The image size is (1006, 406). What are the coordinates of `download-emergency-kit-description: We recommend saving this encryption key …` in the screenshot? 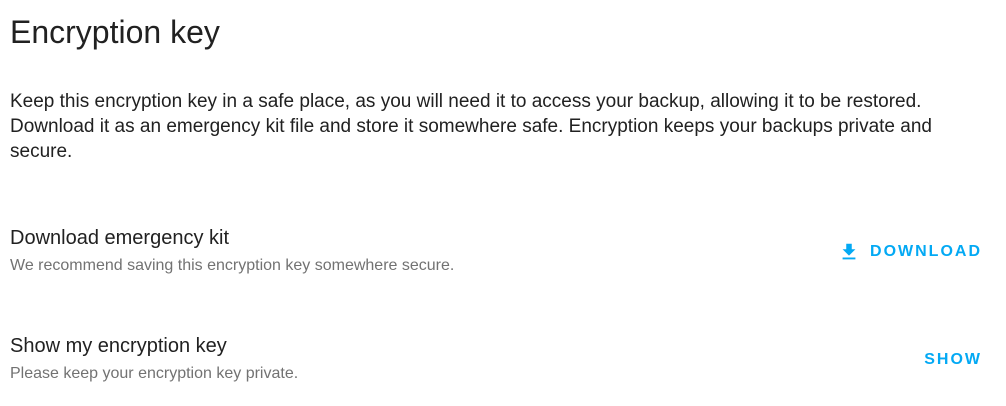 It's located at (232, 265).